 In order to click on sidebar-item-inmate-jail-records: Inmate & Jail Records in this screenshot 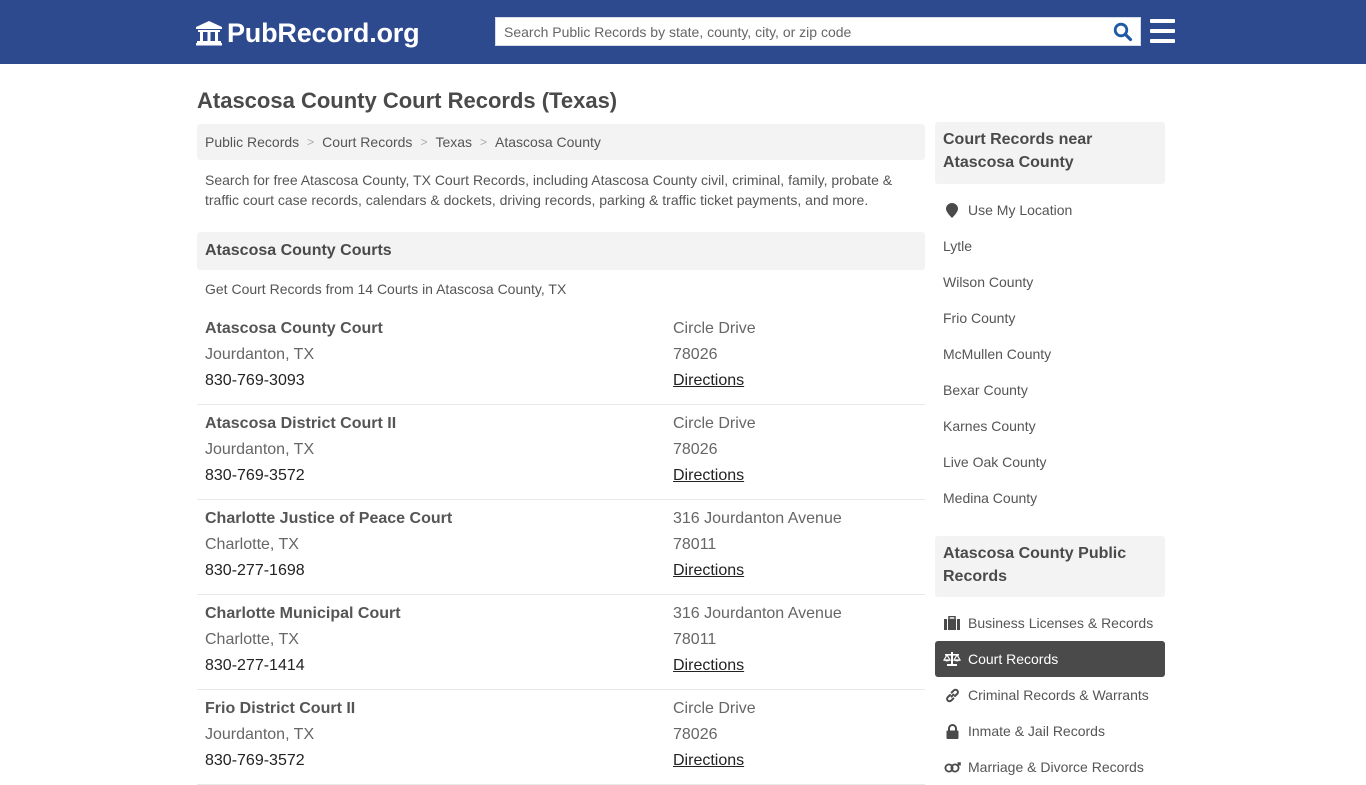, I will do `click(1050, 731)`.